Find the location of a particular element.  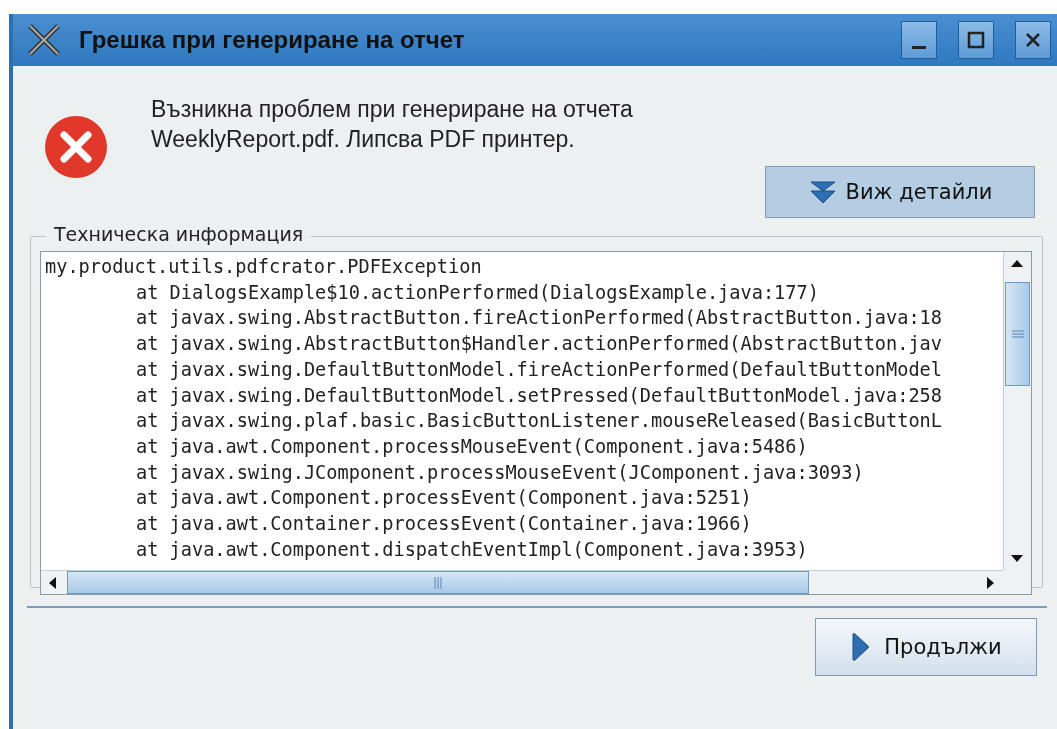

exception-line: my.product.utils.pdfcrator.PDFException is located at coordinates (264, 267).